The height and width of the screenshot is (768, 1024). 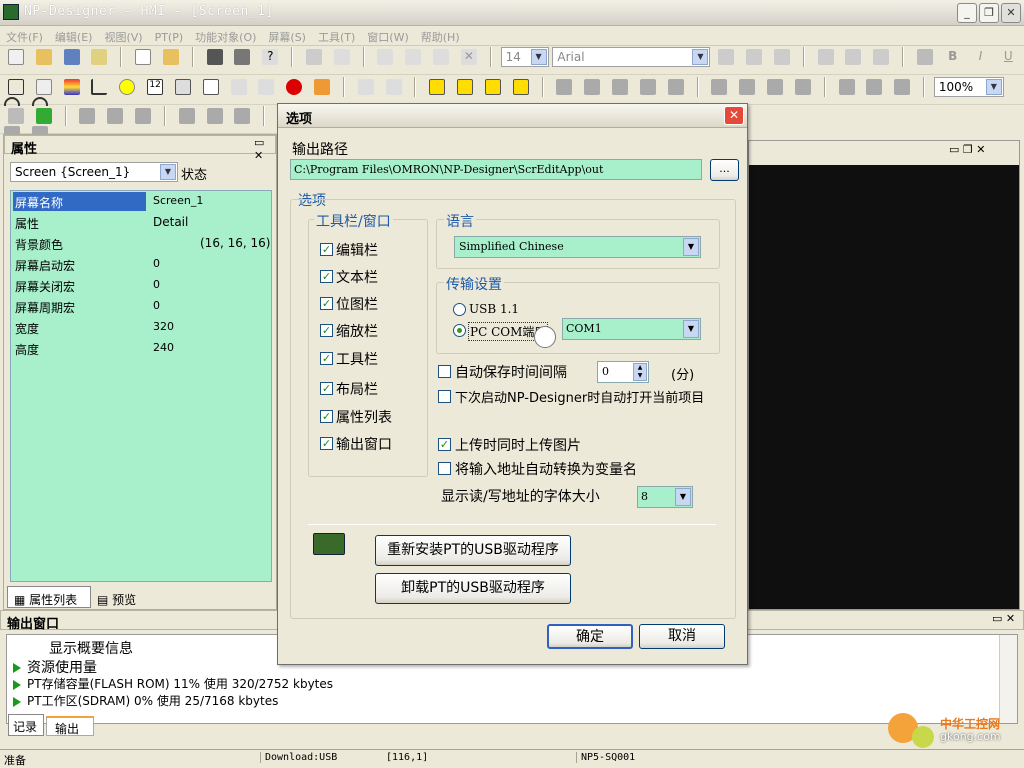 I want to click on output-close-icon: ▭ ✕, so click(x=1003, y=618).